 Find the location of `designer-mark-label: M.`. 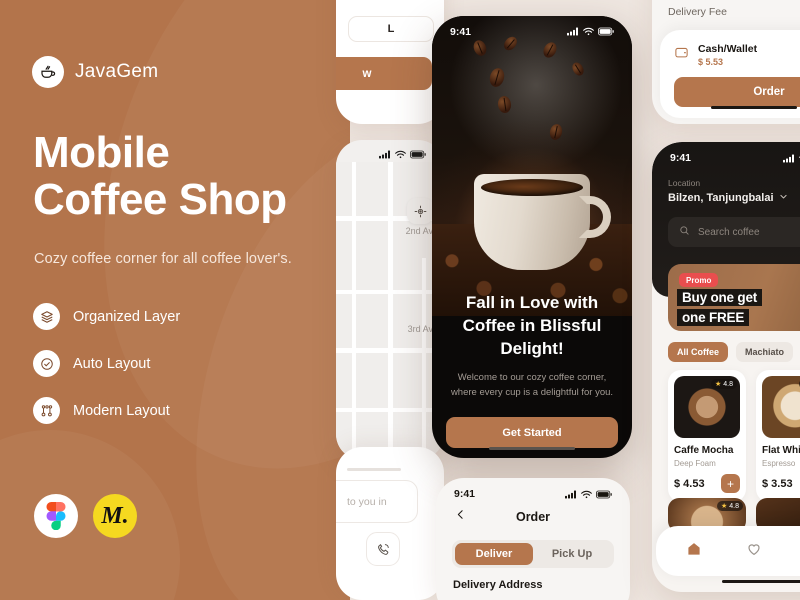

designer-mark-label: M. is located at coordinates (115, 515).